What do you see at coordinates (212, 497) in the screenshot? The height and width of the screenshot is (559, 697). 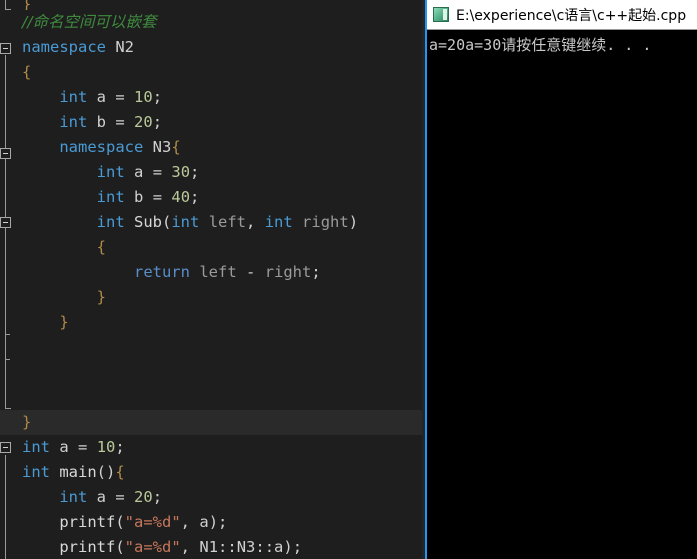 I see `code-line: int a = 20;` at bounding box center [212, 497].